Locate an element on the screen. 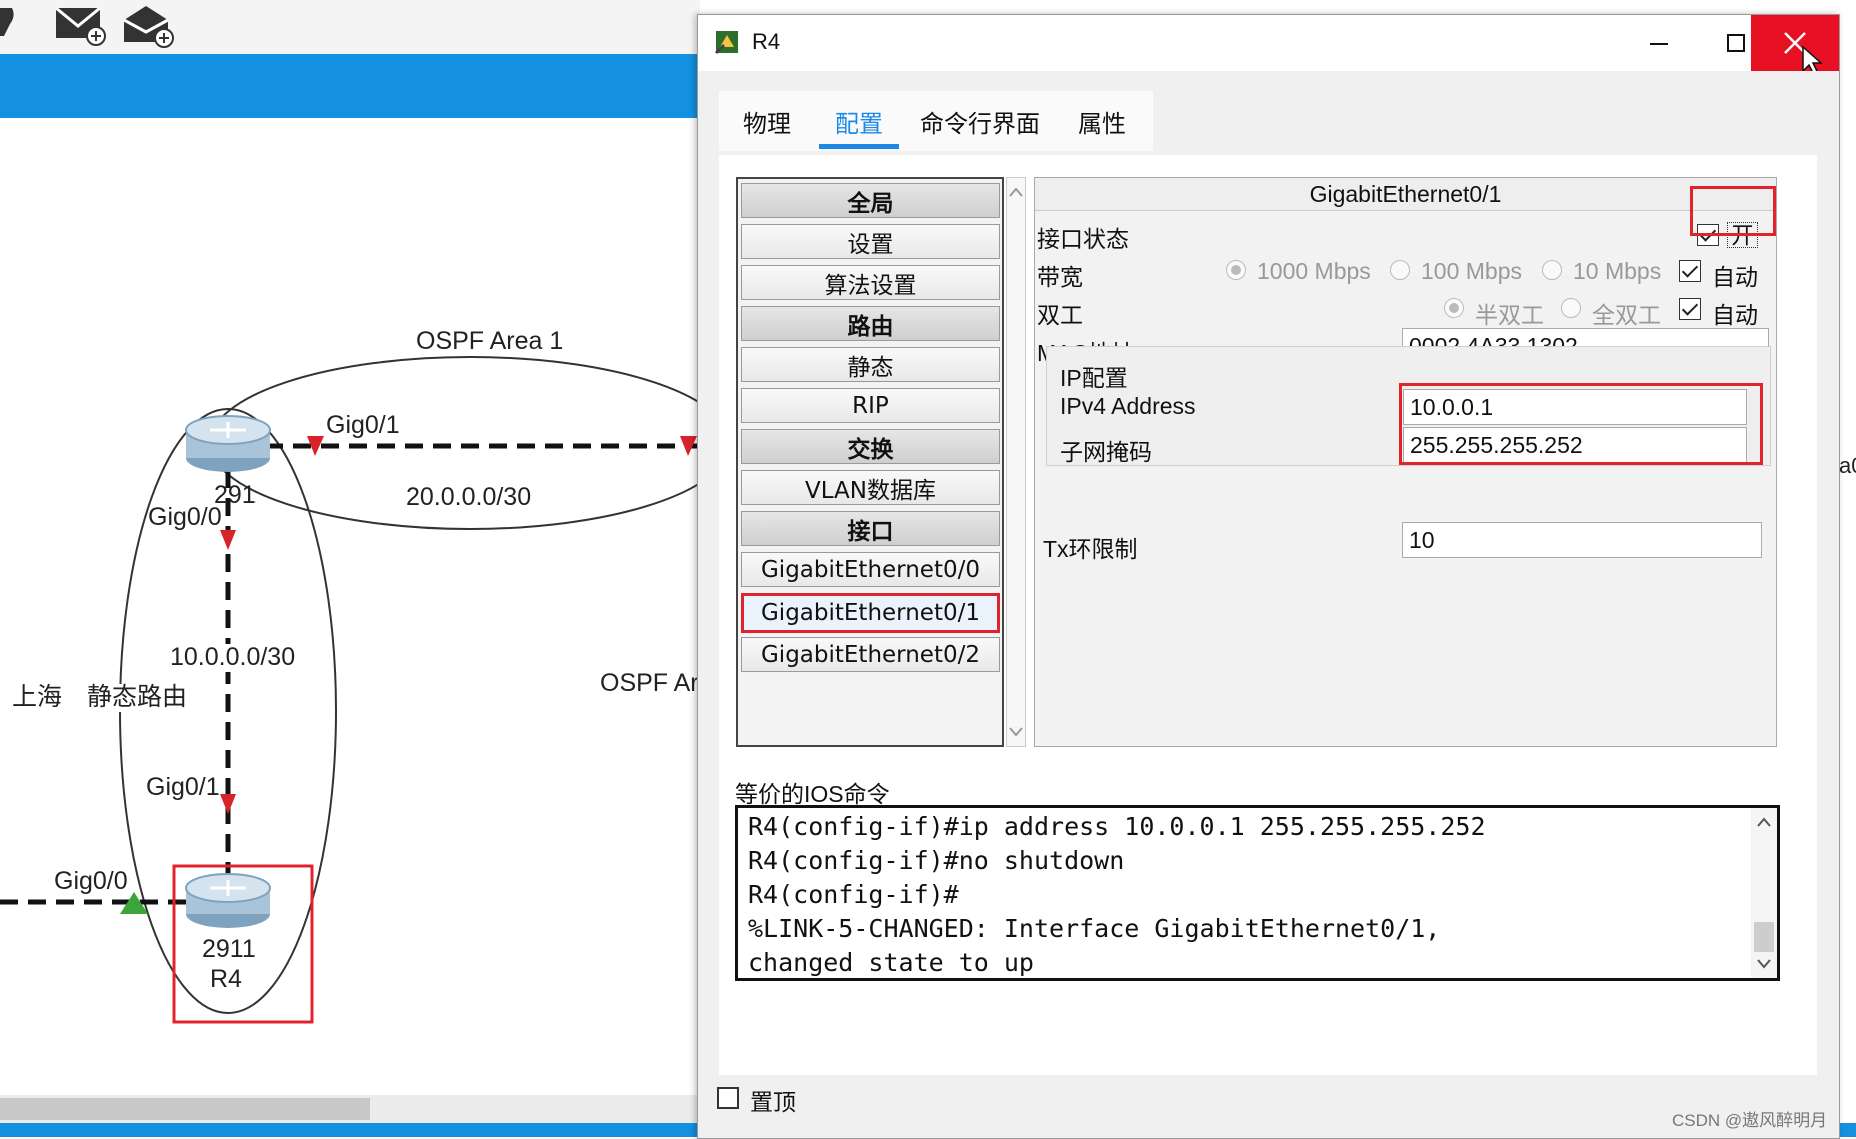 This screenshot has height=1139, width=1856. ios-line: changed state to up is located at coordinates (891, 962).